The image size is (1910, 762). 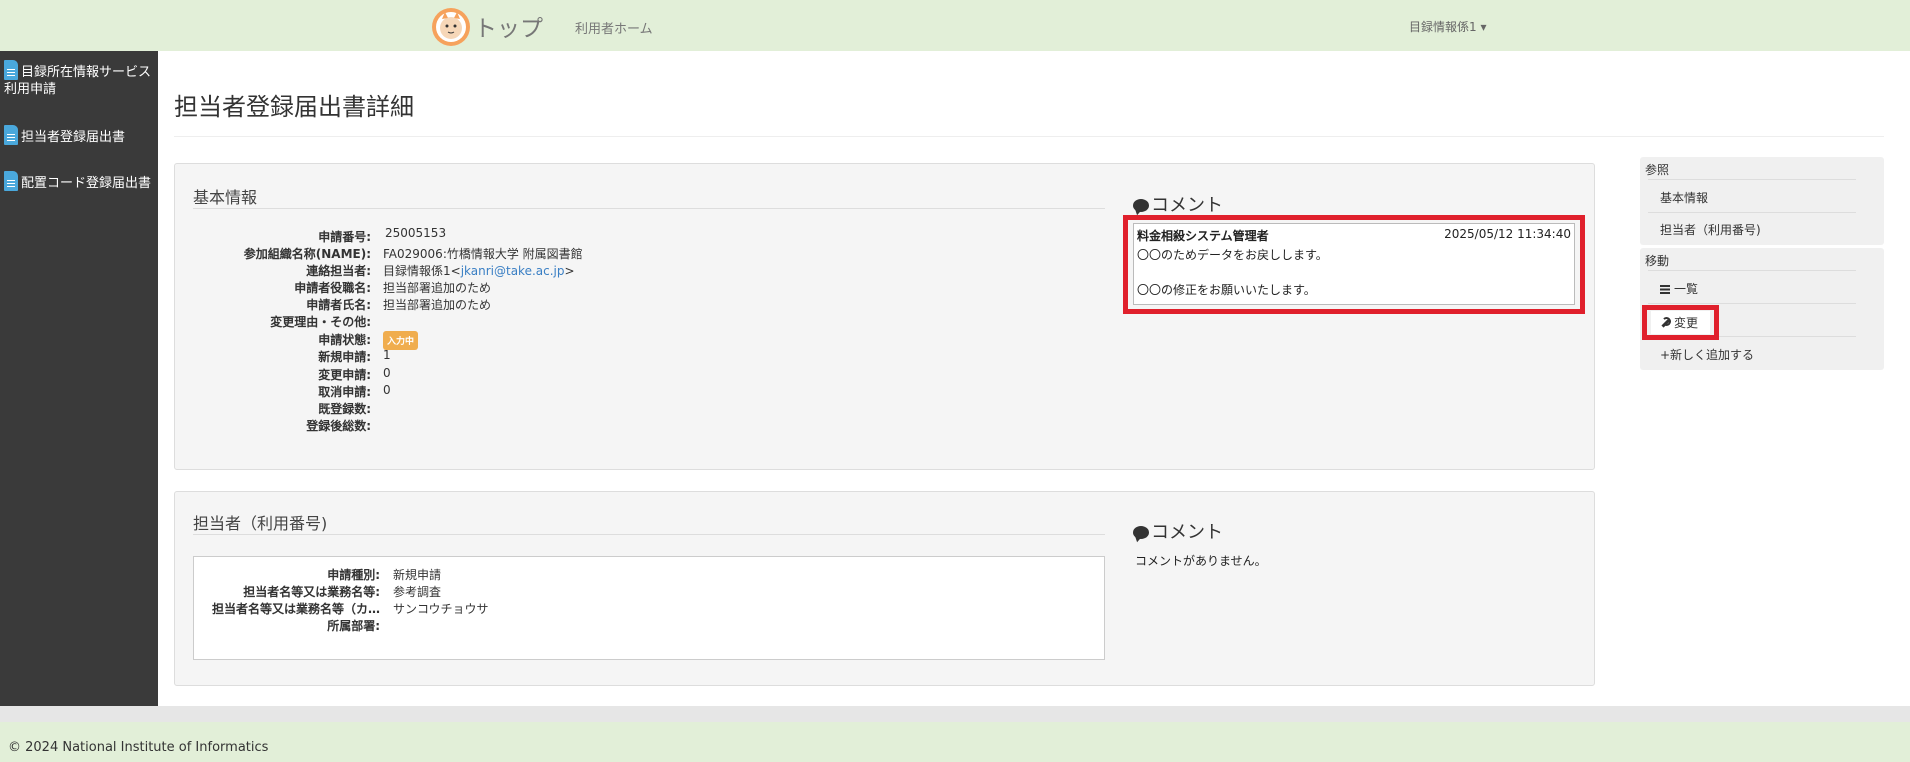 What do you see at coordinates (1201, 561) in the screenshot?
I see `no-comments-text: コメントがありません。` at bounding box center [1201, 561].